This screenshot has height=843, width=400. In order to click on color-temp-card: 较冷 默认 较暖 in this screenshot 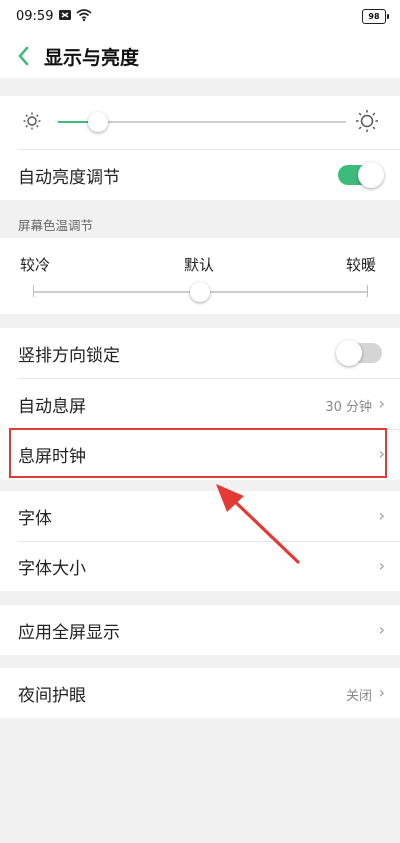, I will do `click(200, 276)`.